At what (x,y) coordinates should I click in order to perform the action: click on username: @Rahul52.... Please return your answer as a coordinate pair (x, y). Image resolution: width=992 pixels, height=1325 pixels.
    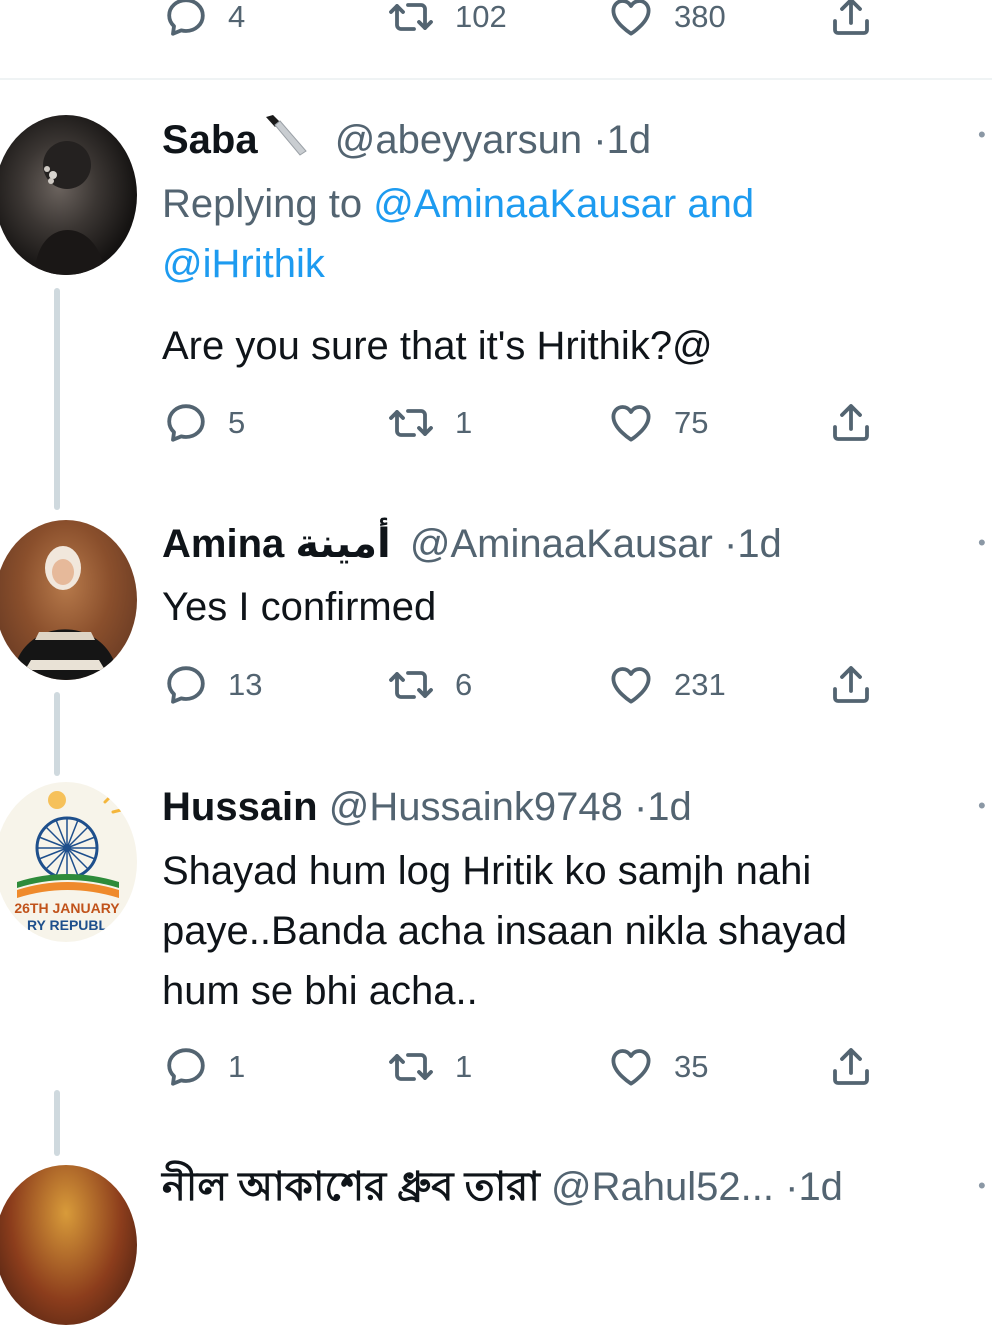
    Looking at the image, I should click on (662, 1187).